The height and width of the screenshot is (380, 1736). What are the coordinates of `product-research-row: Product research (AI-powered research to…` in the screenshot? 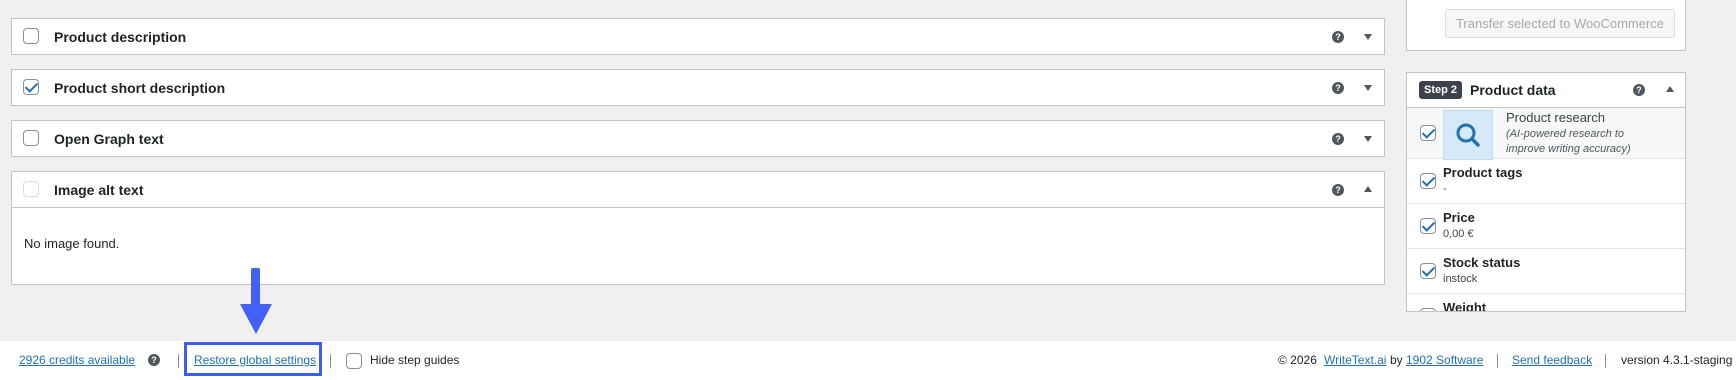 It's located at (1546, 134).